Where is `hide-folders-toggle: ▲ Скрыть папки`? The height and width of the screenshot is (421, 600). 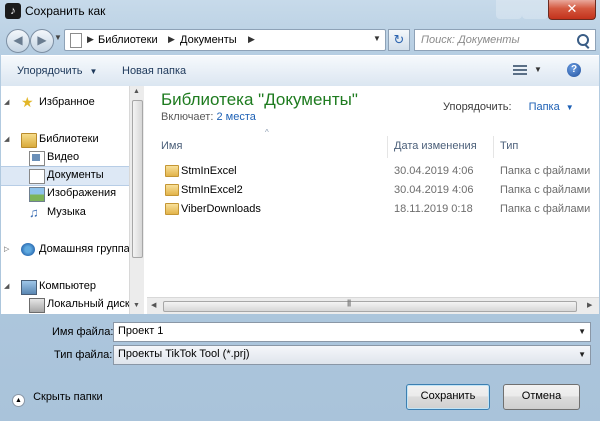 hide-folders-toggle: ▲ Скрыть папки is located at coordinates (57, 399).